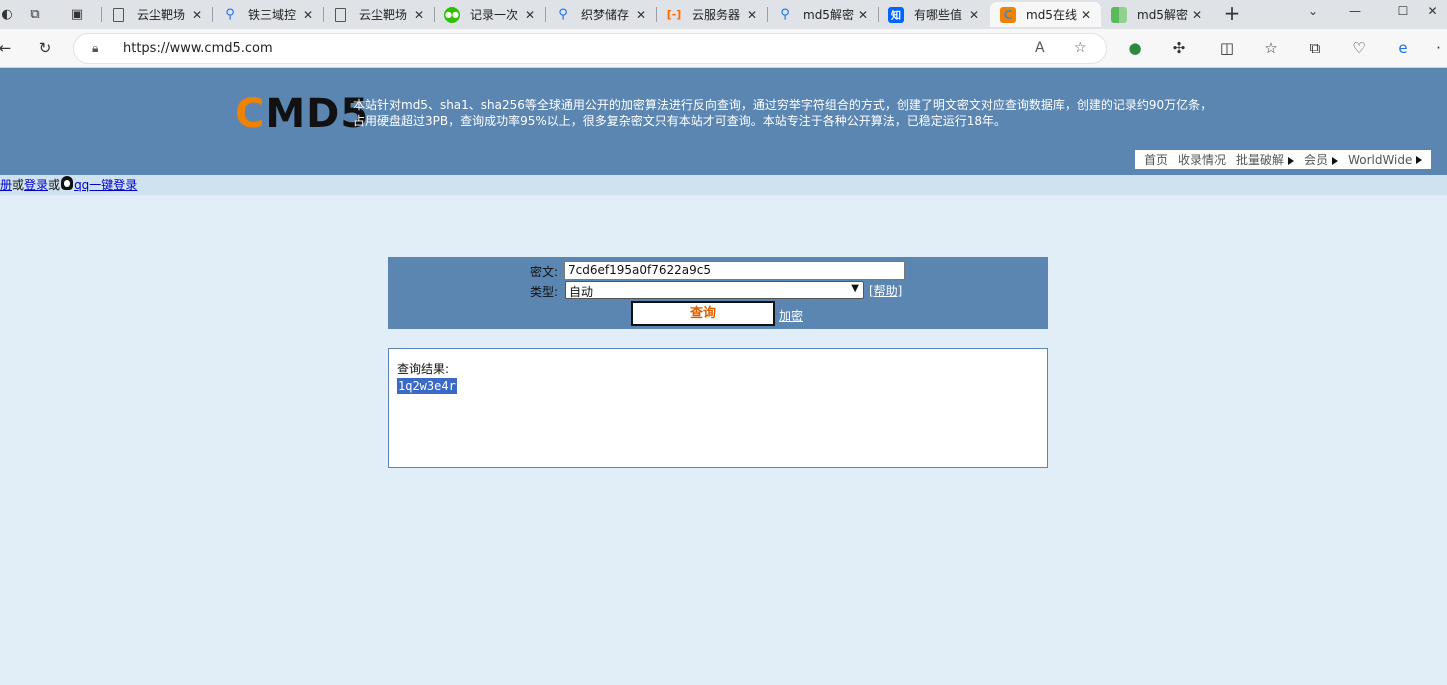 The image size is (1447, 685). What do you see at coordinates (1265, 159) in the screenshot?
I see `nav-batch: 批量破解` at bounding box center [1265, 159].